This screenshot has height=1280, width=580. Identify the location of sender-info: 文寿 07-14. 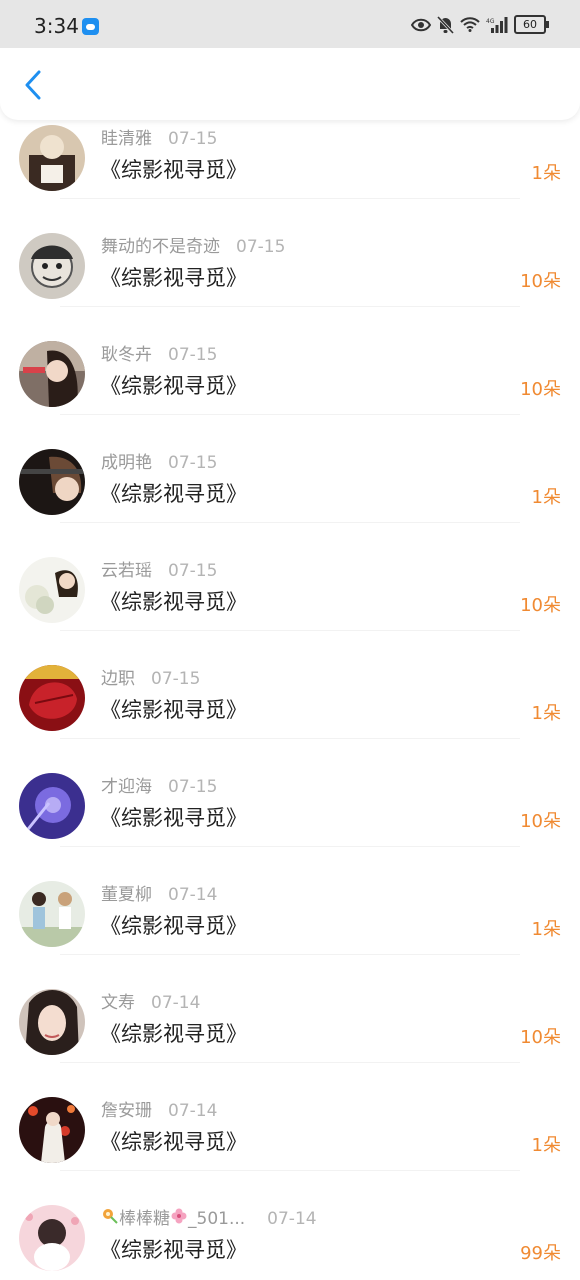
(150, 1000).